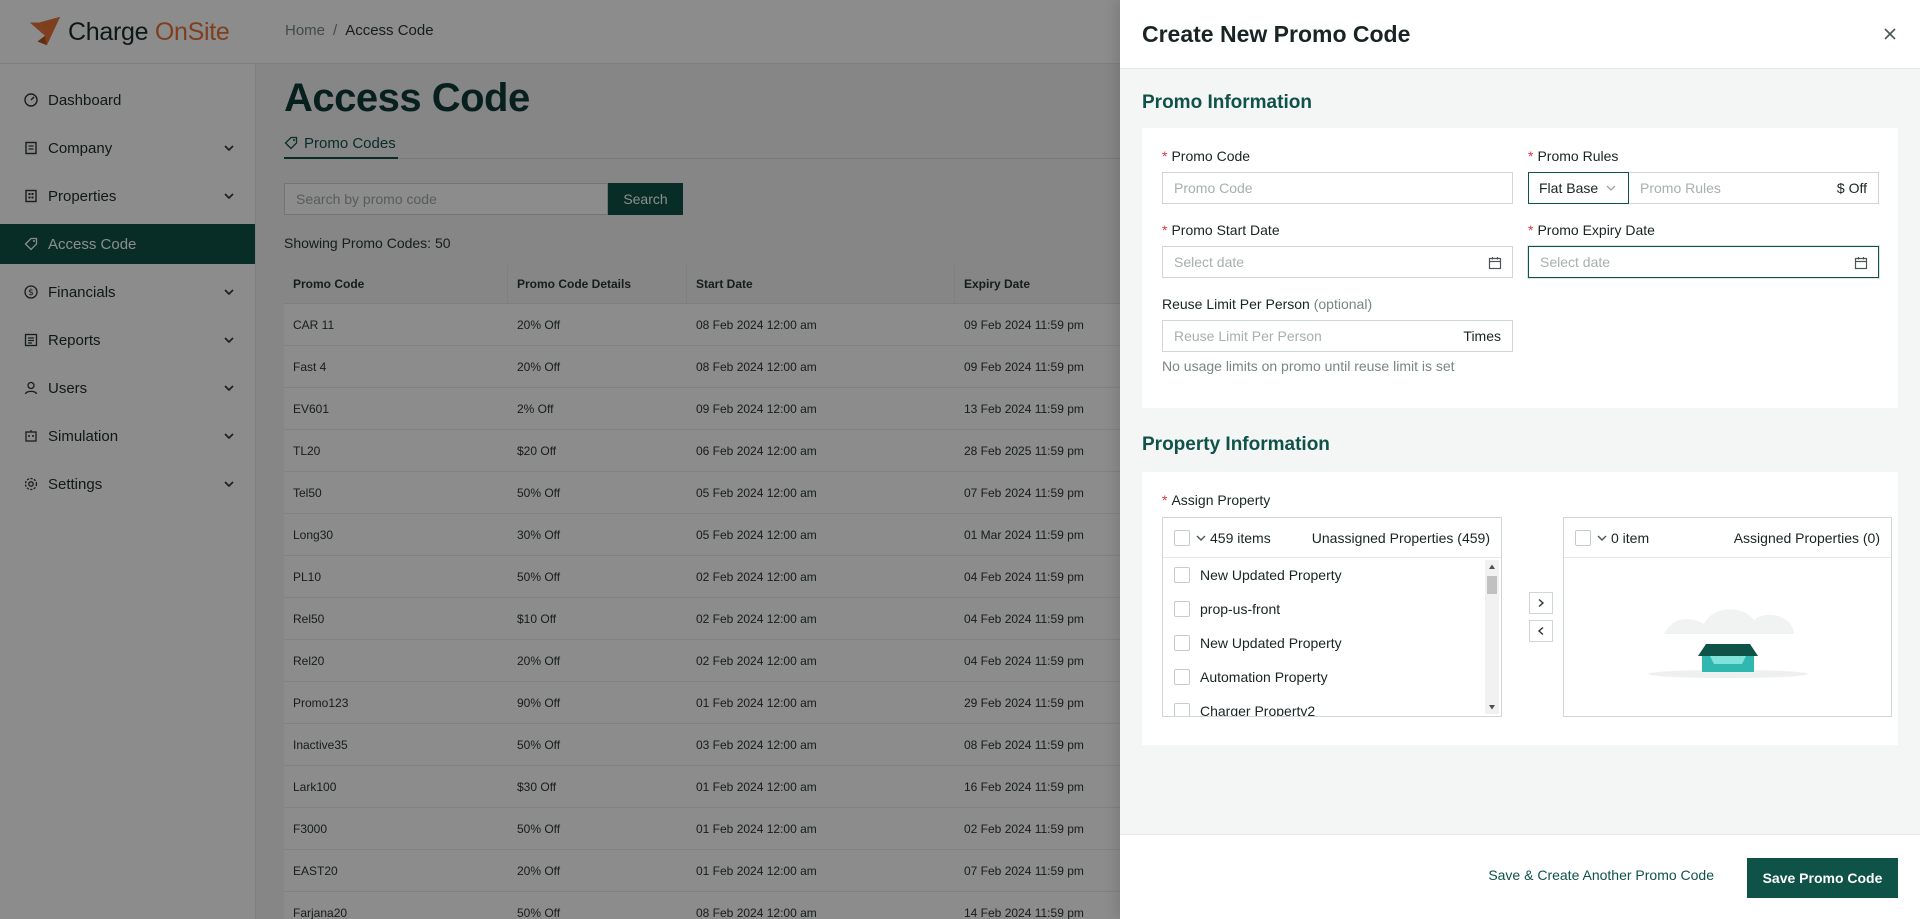 This screenshot has width=1920, height=919. I want to click on assigned-properties-list: 0 item Assigned Properties (0), so click(1727, 617).